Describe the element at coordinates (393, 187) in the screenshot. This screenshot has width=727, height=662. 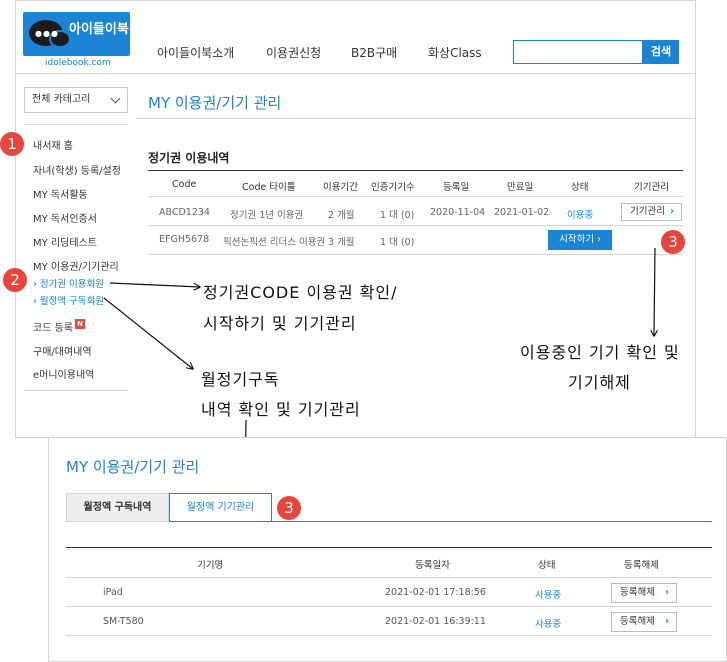
I see `th-device-count: 인증기기수` at that location.